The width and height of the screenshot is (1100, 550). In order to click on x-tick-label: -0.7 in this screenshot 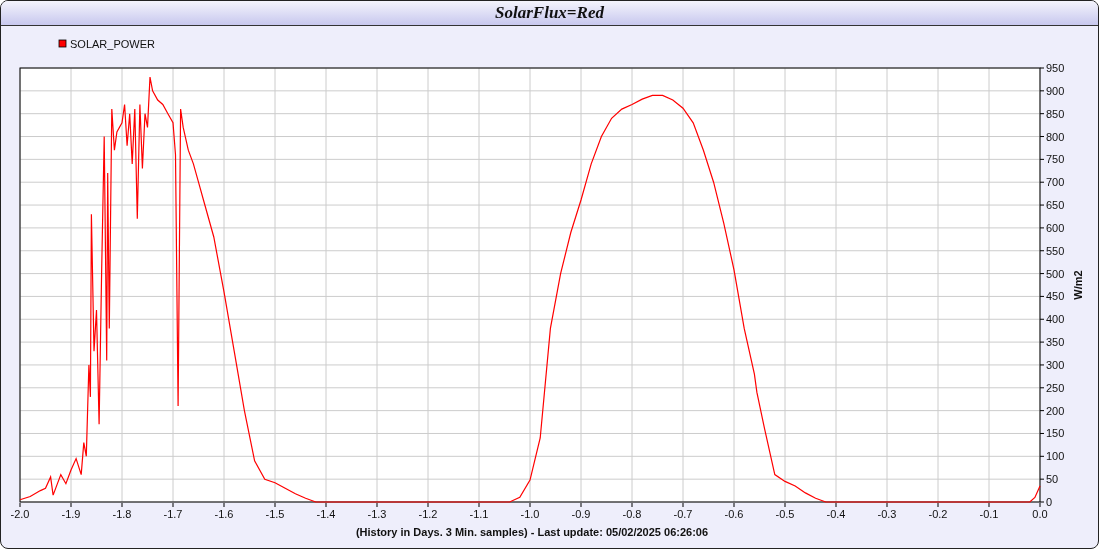, I will do `click(683, 514)`.